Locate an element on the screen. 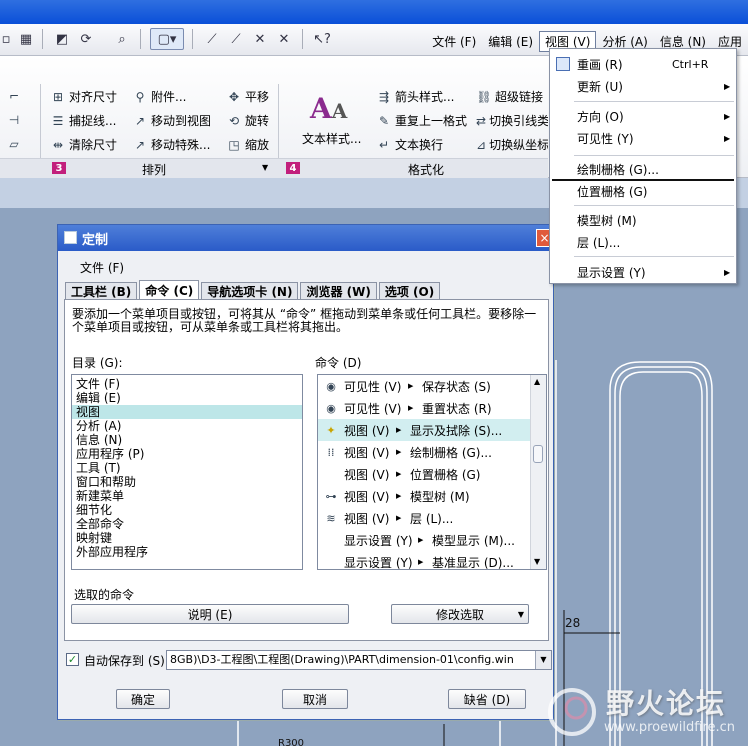  dialog-app-icon is located at coordinates (70, 237).